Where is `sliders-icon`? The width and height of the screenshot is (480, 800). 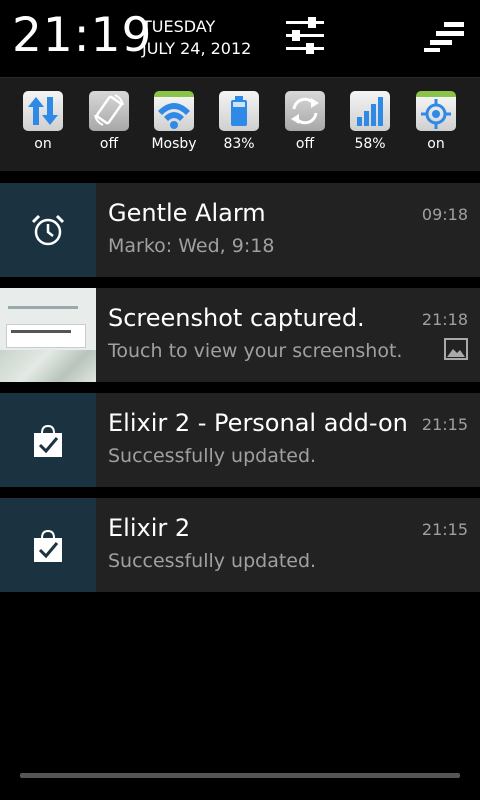 sliders-icon is located at coordinates (305, 35).